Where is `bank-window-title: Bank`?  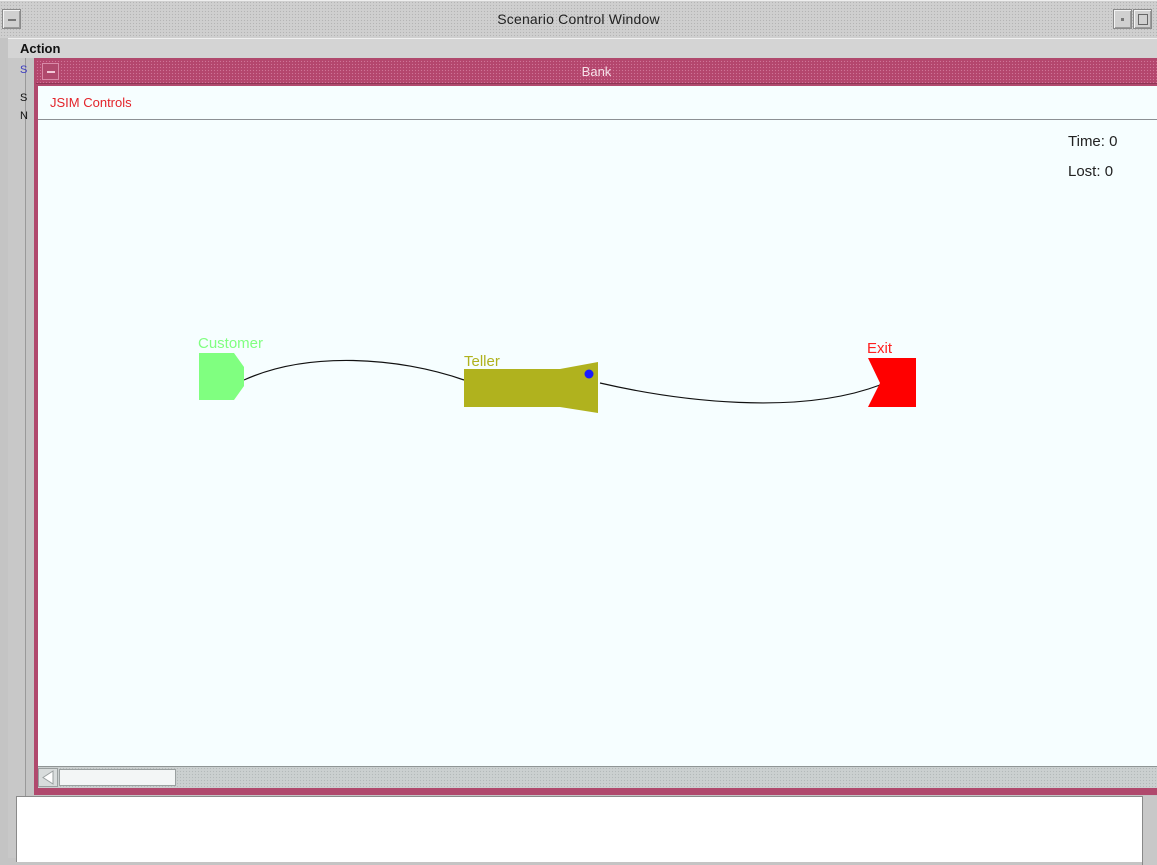
bank-window-title: Bank is located at coordinates (596, 71).